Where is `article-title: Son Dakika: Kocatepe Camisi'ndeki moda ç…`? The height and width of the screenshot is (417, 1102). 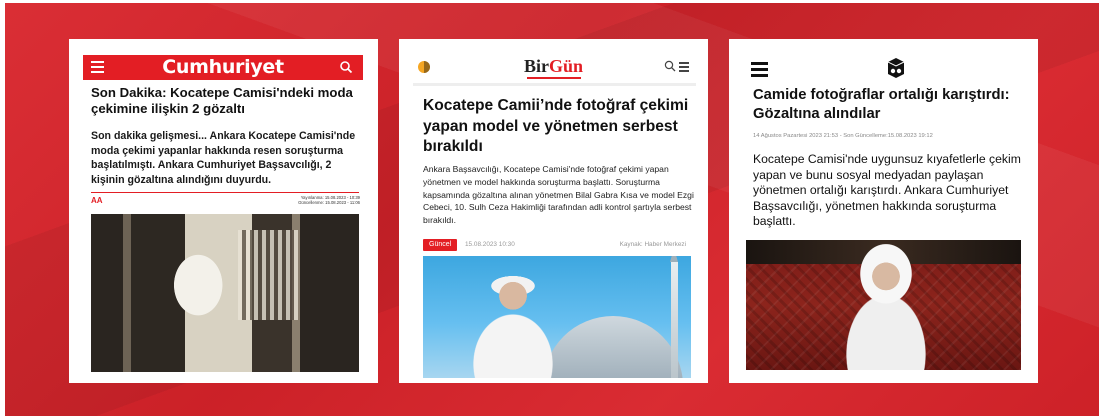
article-title: Son Dakika: Kocatepe Camisi'ndeki moda ç… is located at coordinates (222, 100).